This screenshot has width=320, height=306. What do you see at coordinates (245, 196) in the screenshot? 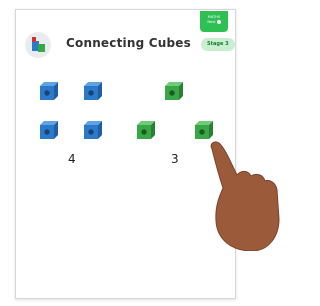
I see `pointing-hand-icon` at bounding box center [245, 196].